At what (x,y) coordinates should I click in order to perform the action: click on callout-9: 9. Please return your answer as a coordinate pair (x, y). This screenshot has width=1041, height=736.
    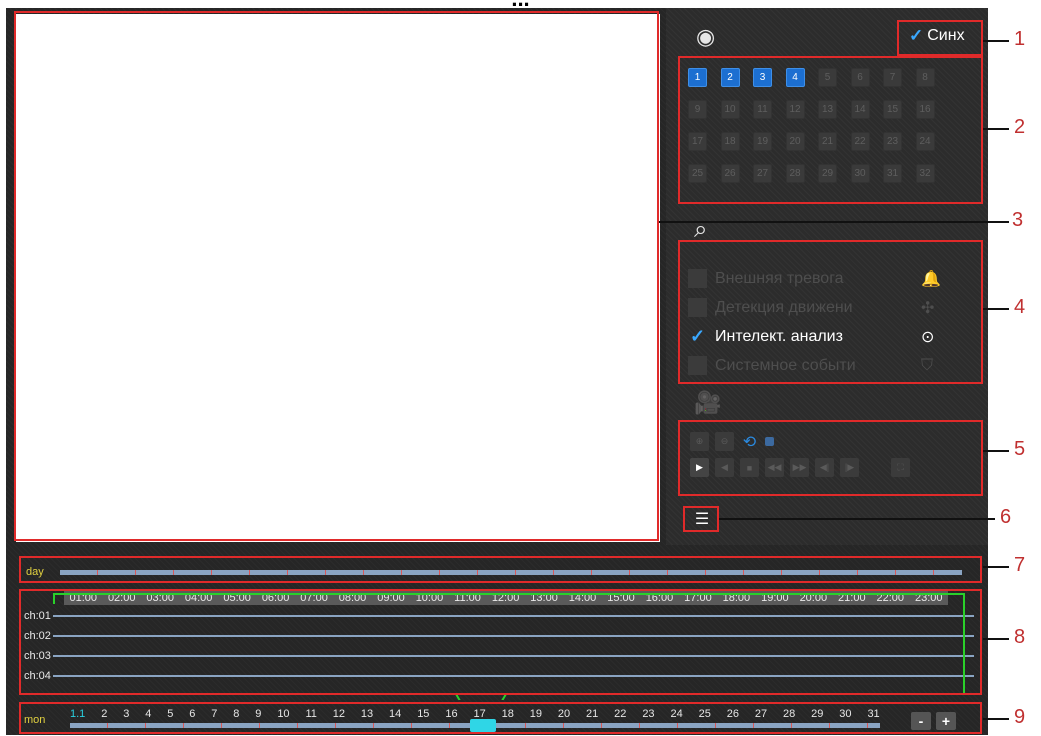
    Looking at the image, I should click on (1020, 717).